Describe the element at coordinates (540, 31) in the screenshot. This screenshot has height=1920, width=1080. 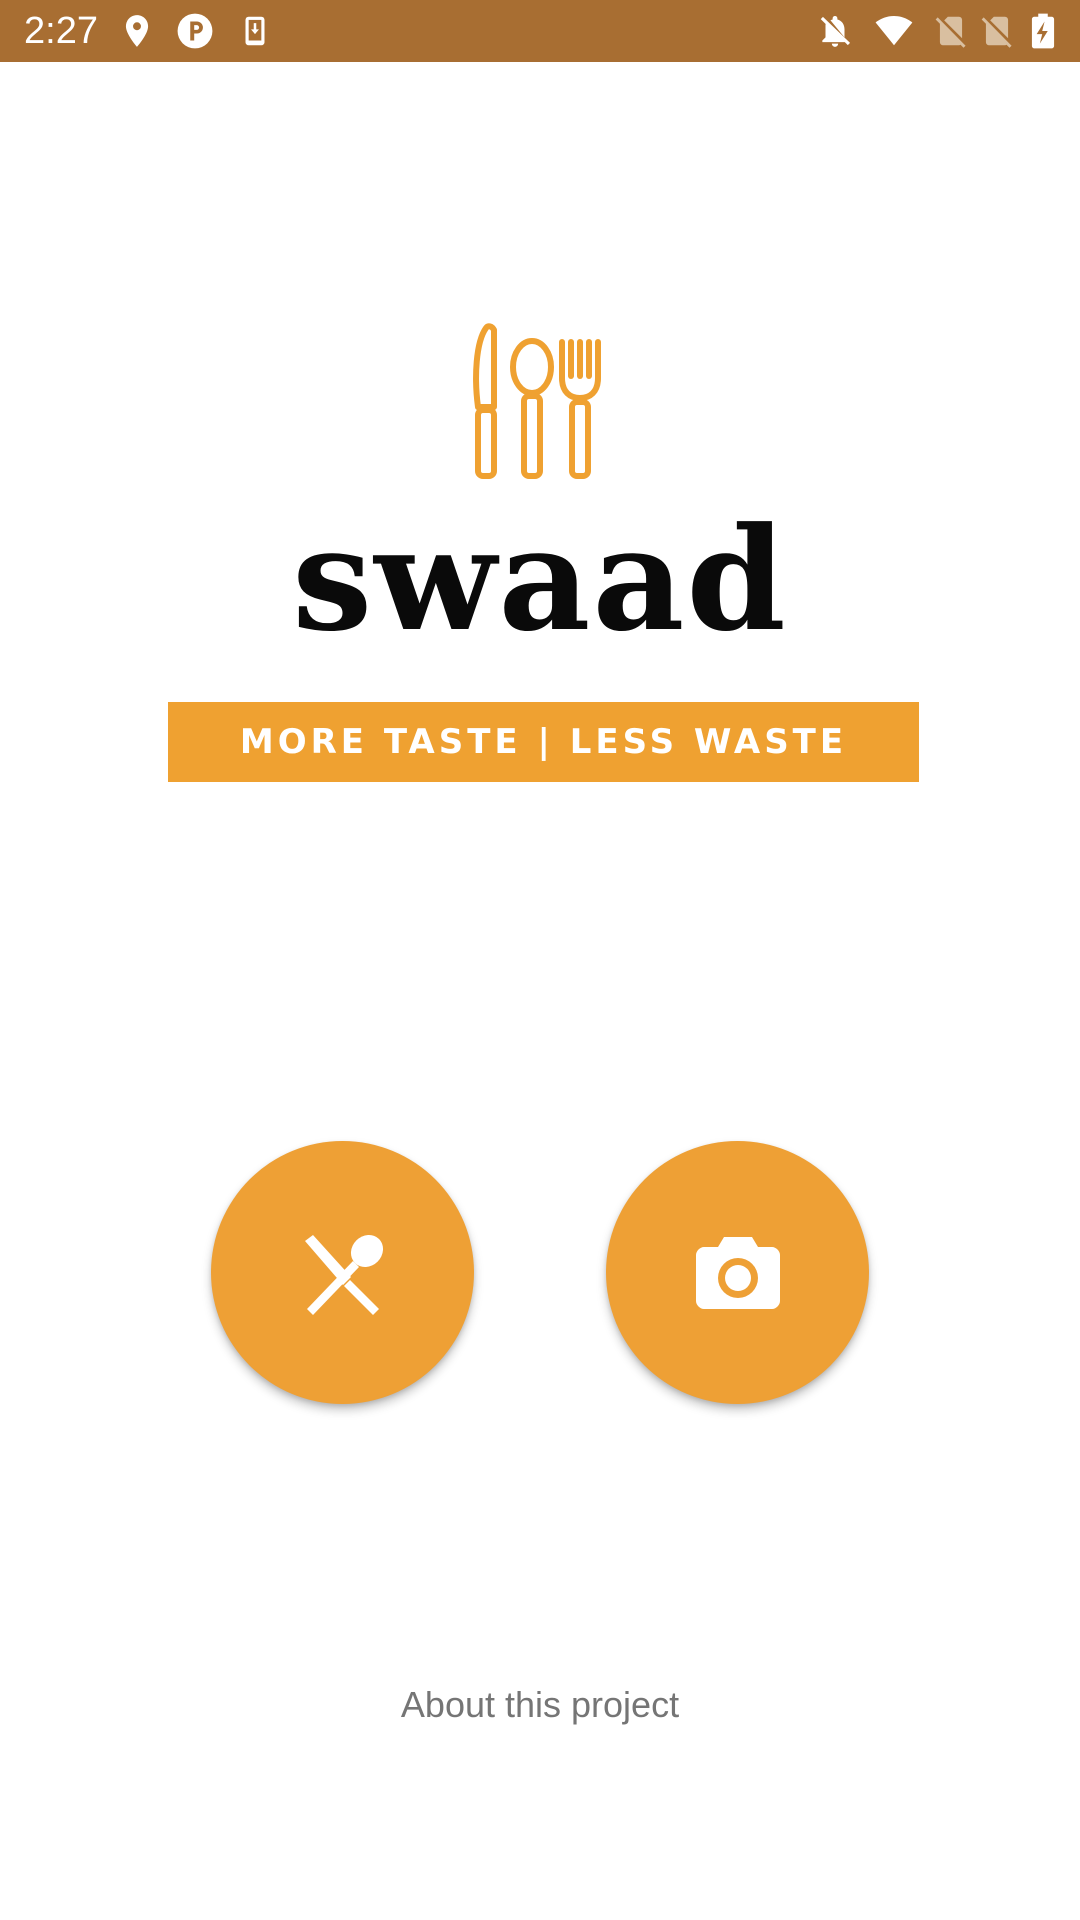
I see `status-bar: 2:27` at that location.